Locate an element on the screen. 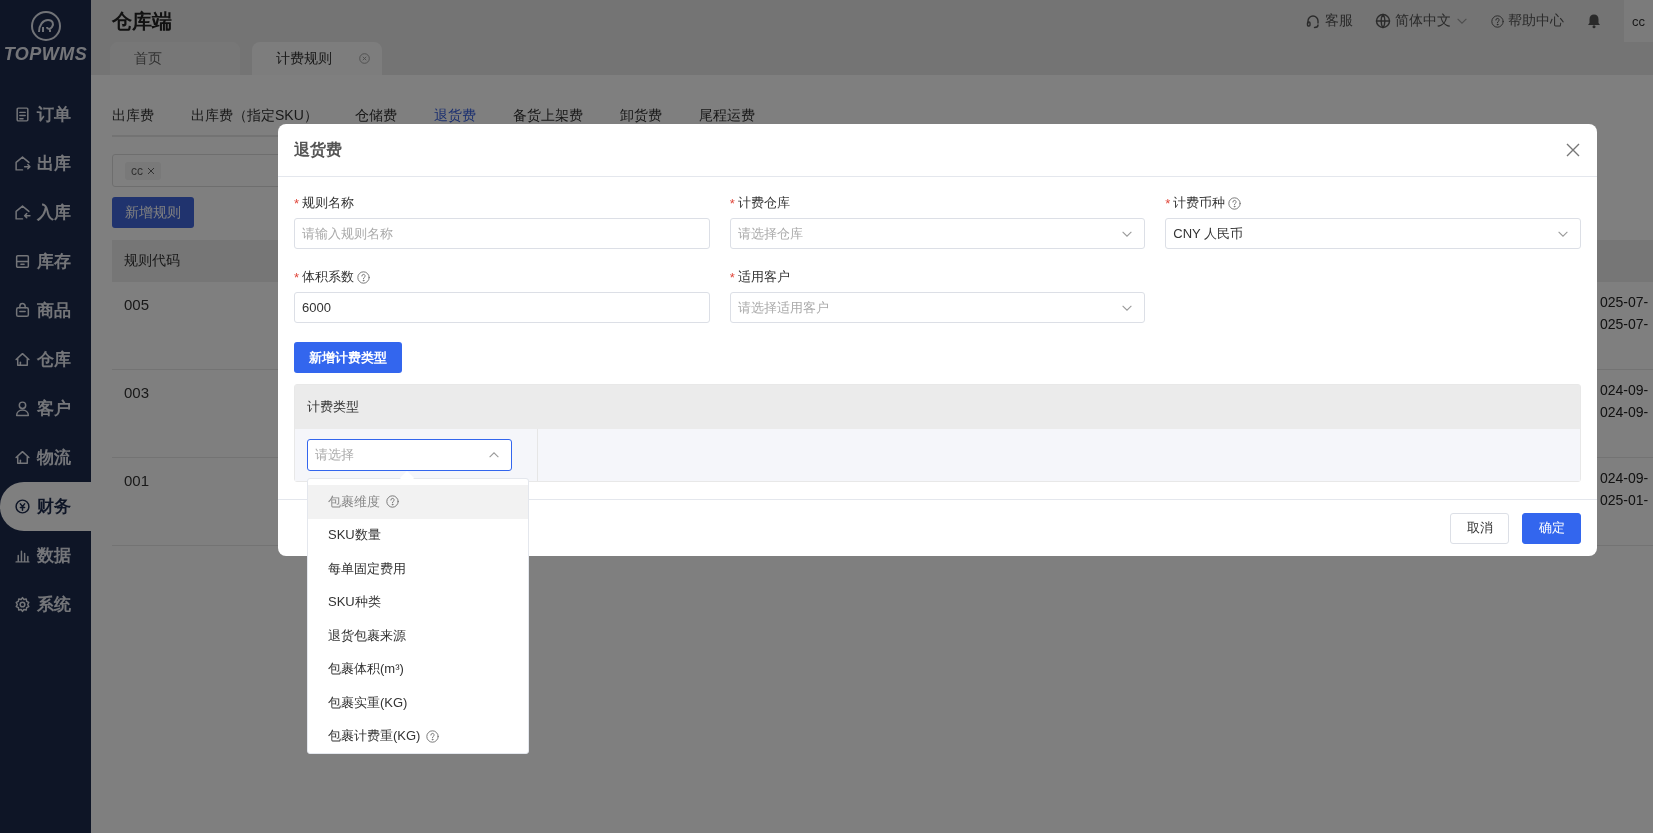 The width and height of the screenshot is (1653, 833). field-label: 计费币种 is located at coordinates (1199, 203).